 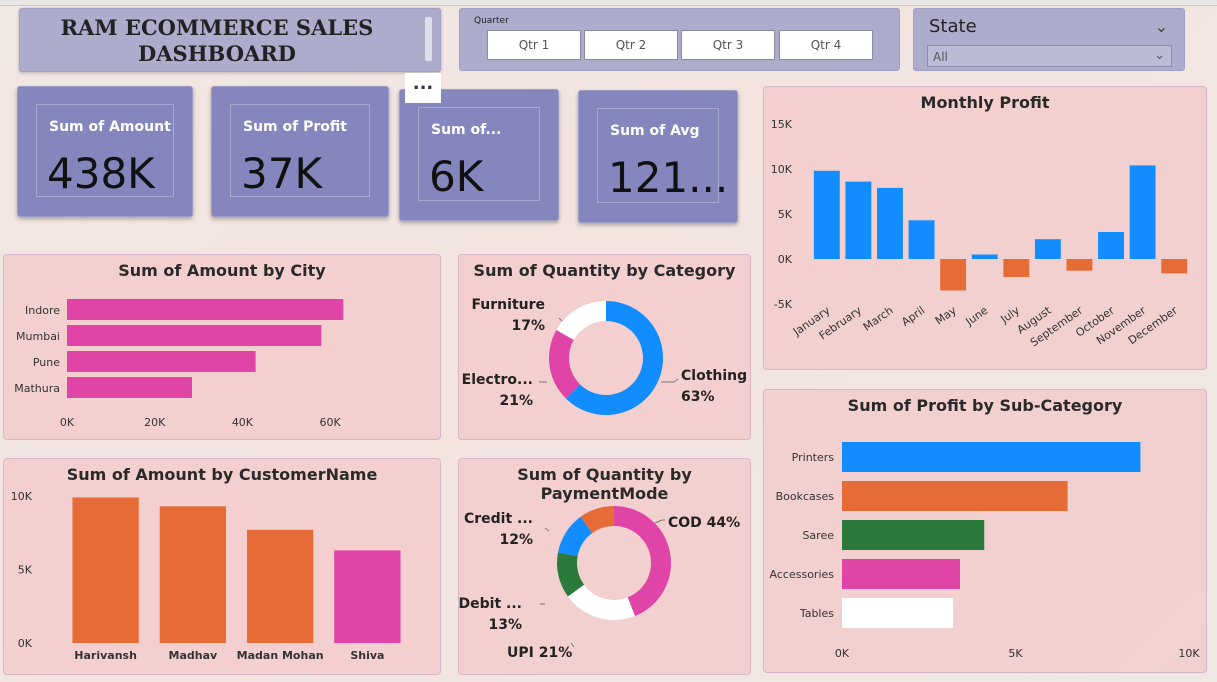 What do you see at coordinates (428, 39) in the screenshot?
I see `title-scrollbar` at bounding box center [428, 39].